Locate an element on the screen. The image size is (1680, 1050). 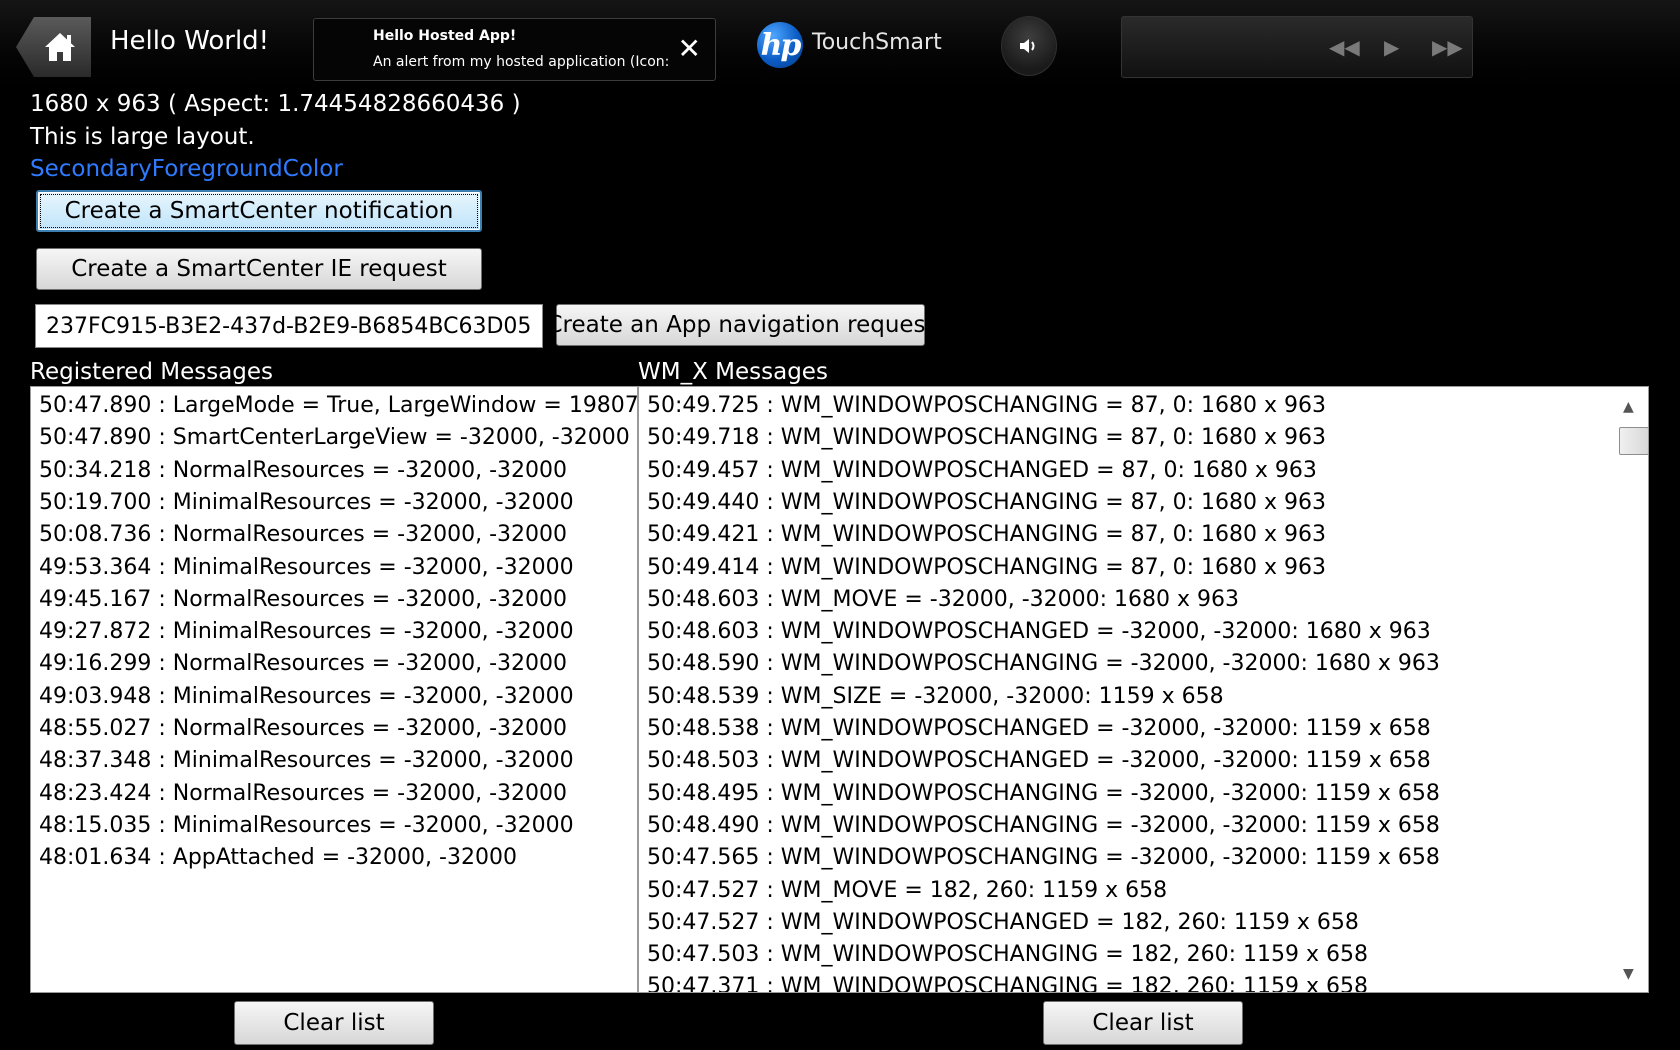
media-controls: ◀◀ ▶ ▶▶ is located at coordinates (1297, 47).